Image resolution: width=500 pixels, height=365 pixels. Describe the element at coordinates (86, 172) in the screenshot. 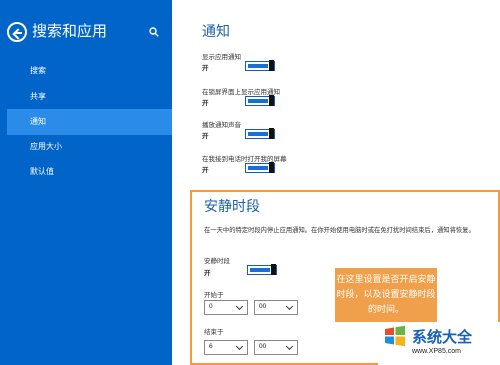

I see `sidebar-item-defaults: 默认值` at that location.